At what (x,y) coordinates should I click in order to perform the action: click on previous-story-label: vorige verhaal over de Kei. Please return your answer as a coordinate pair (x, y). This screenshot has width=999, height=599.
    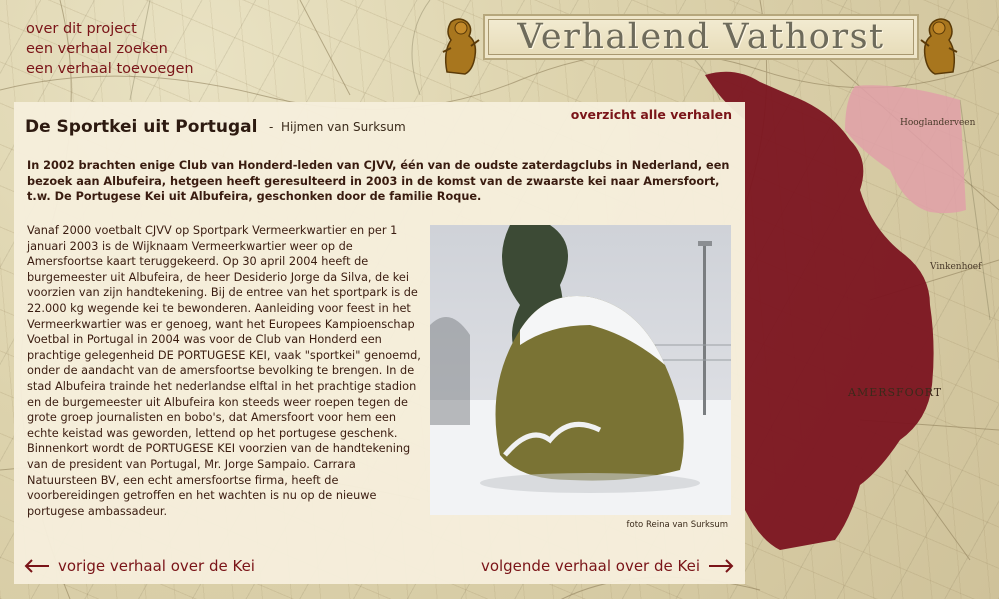
    Looking at the image, I should click on (156, 566).